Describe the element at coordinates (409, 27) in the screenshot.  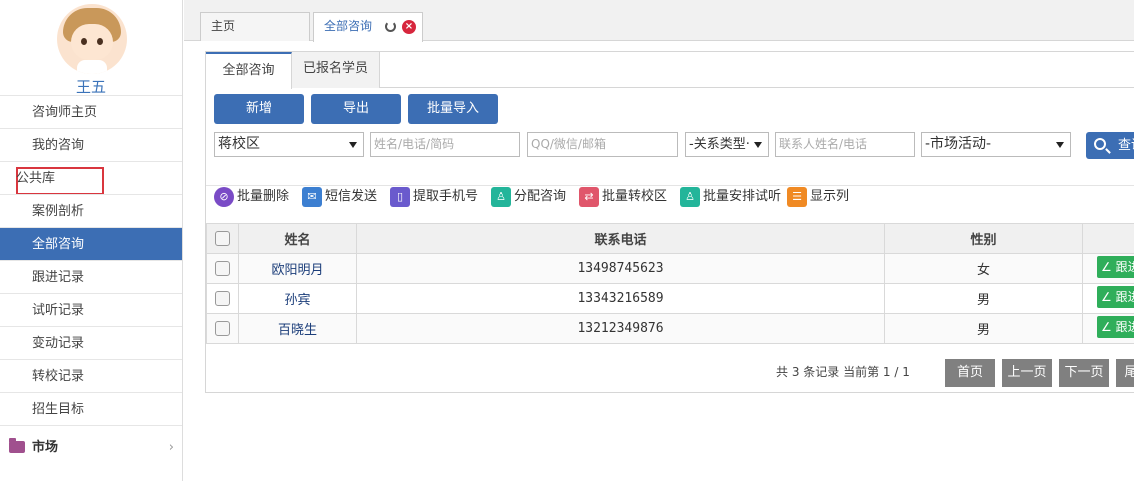
I see `close-icon: ×` at that location.